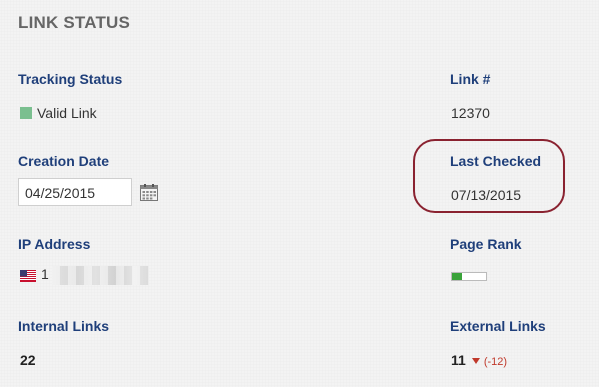 The image size is (599, 387). What do you see at coordinates (149, 192) in the screenshot?
I see `calendar-icon` at bounding box center [149, 192].